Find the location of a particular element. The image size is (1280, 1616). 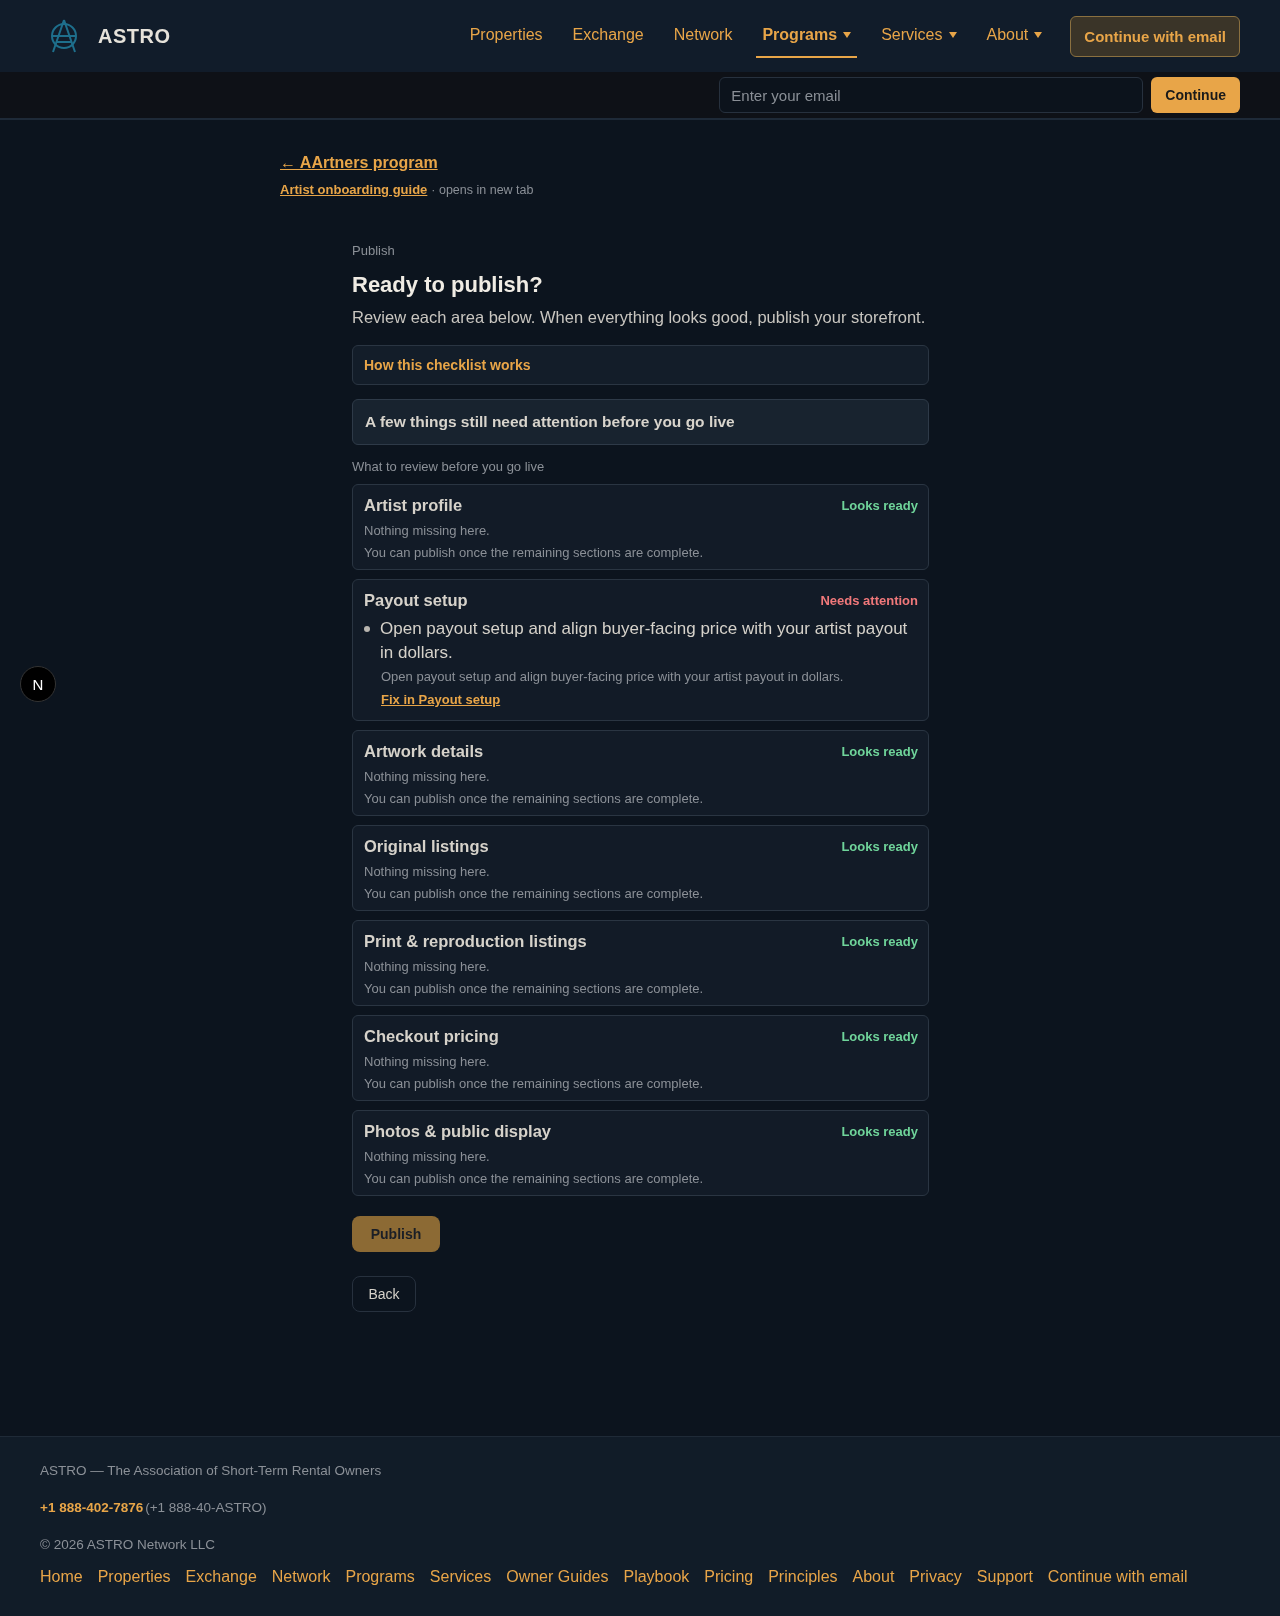

fix-link: Fix in Payout setup is located at coordinates (441, 699).